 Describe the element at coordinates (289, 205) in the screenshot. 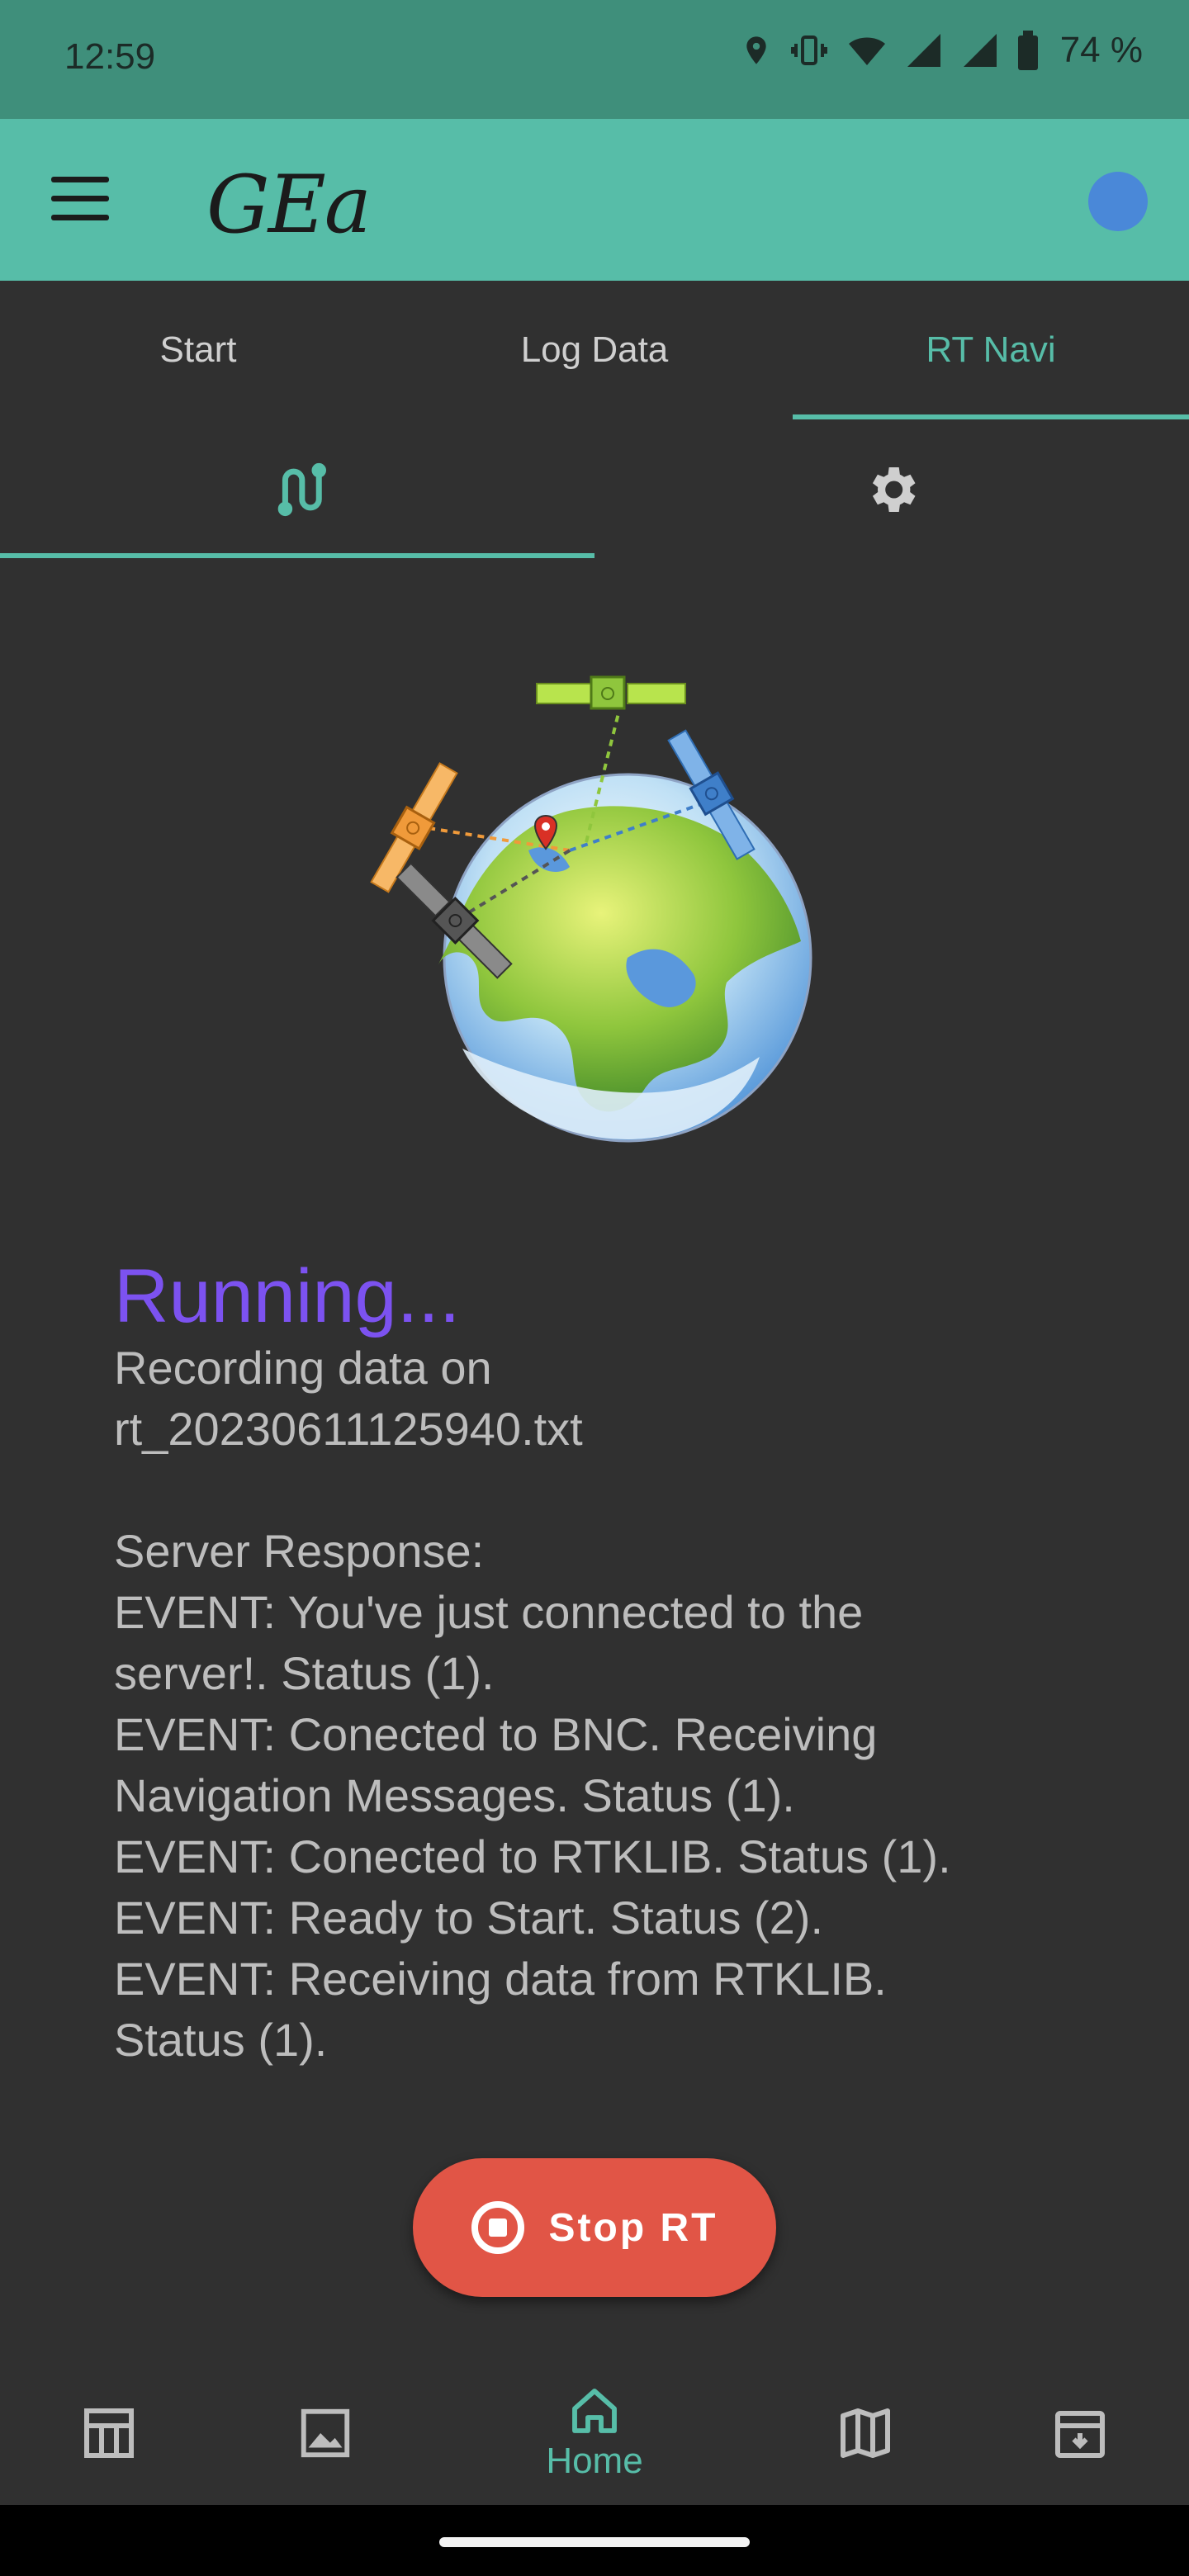

I see `app-logo: GEa` at that location.